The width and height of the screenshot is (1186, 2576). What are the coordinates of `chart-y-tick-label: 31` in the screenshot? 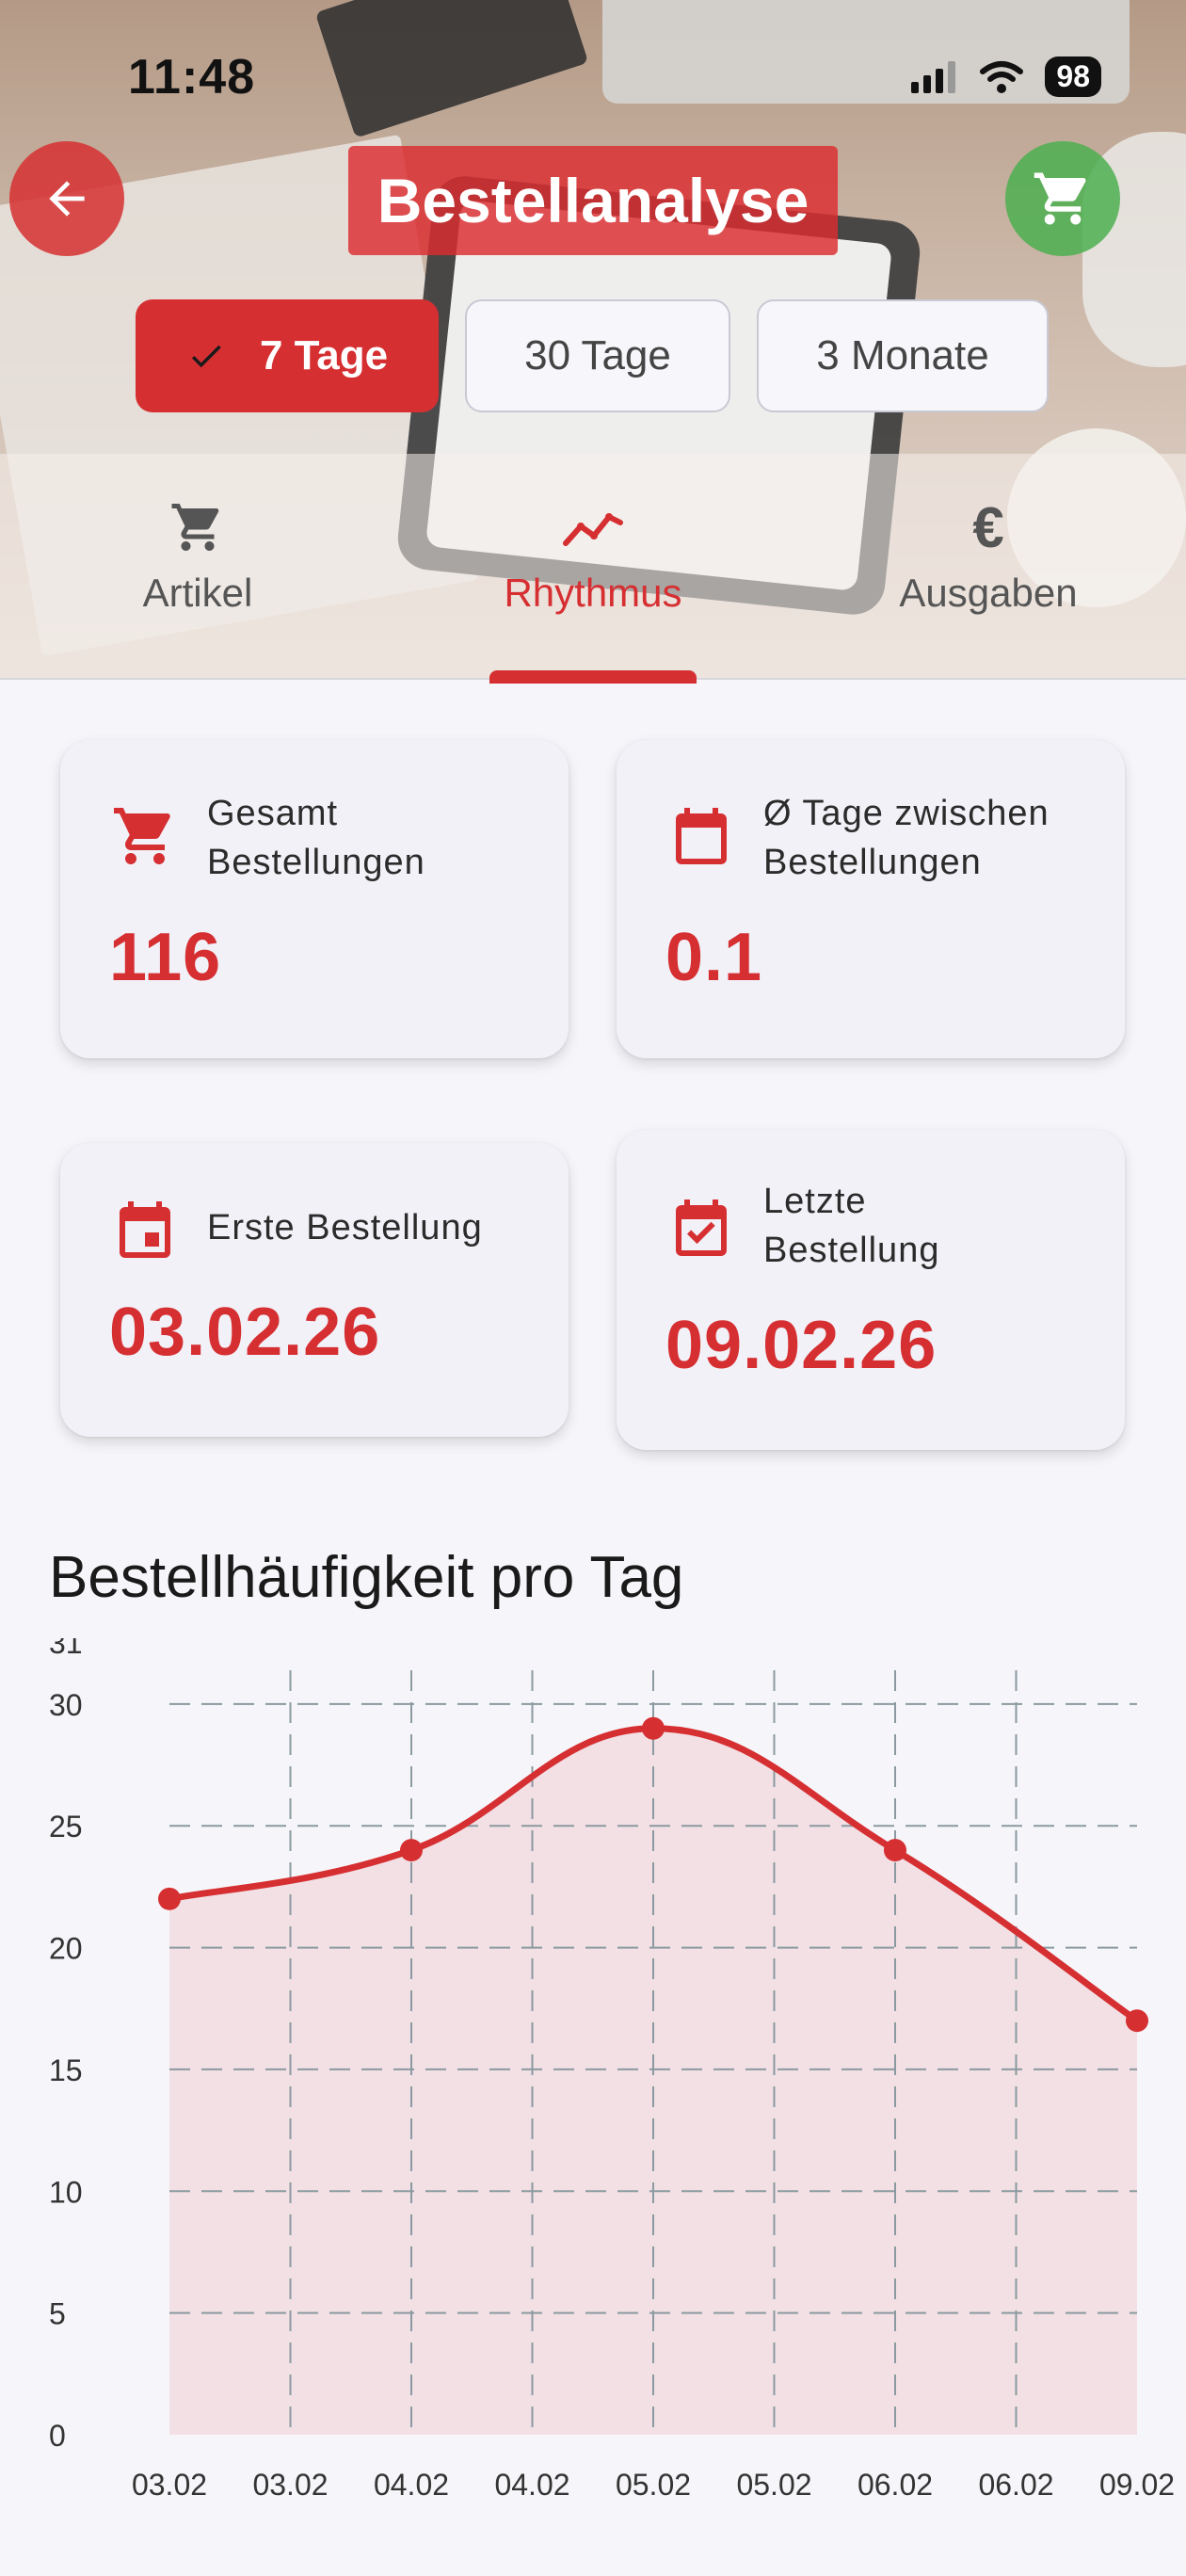 It's located at (66, 1649).